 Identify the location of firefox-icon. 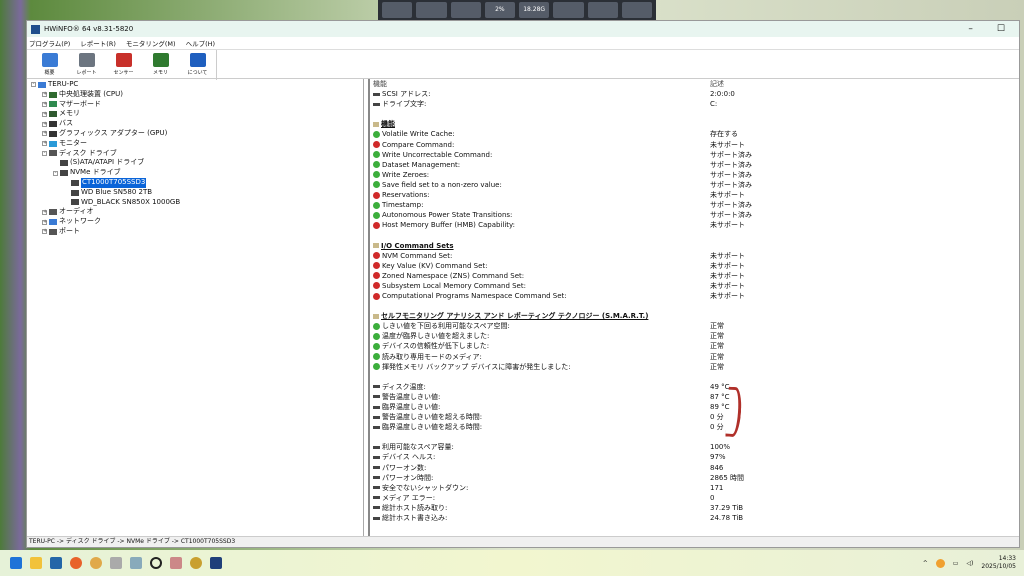
(76, 563).